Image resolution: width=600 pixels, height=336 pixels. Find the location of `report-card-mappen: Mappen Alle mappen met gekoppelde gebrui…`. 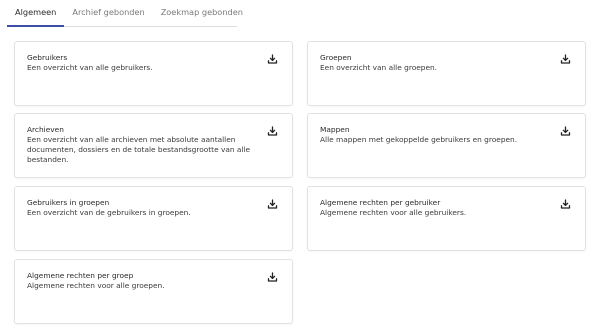

report-card-mappen: Mappen Alle mappen met gekoppelde gebrui… is located at coordinates (446, 145).